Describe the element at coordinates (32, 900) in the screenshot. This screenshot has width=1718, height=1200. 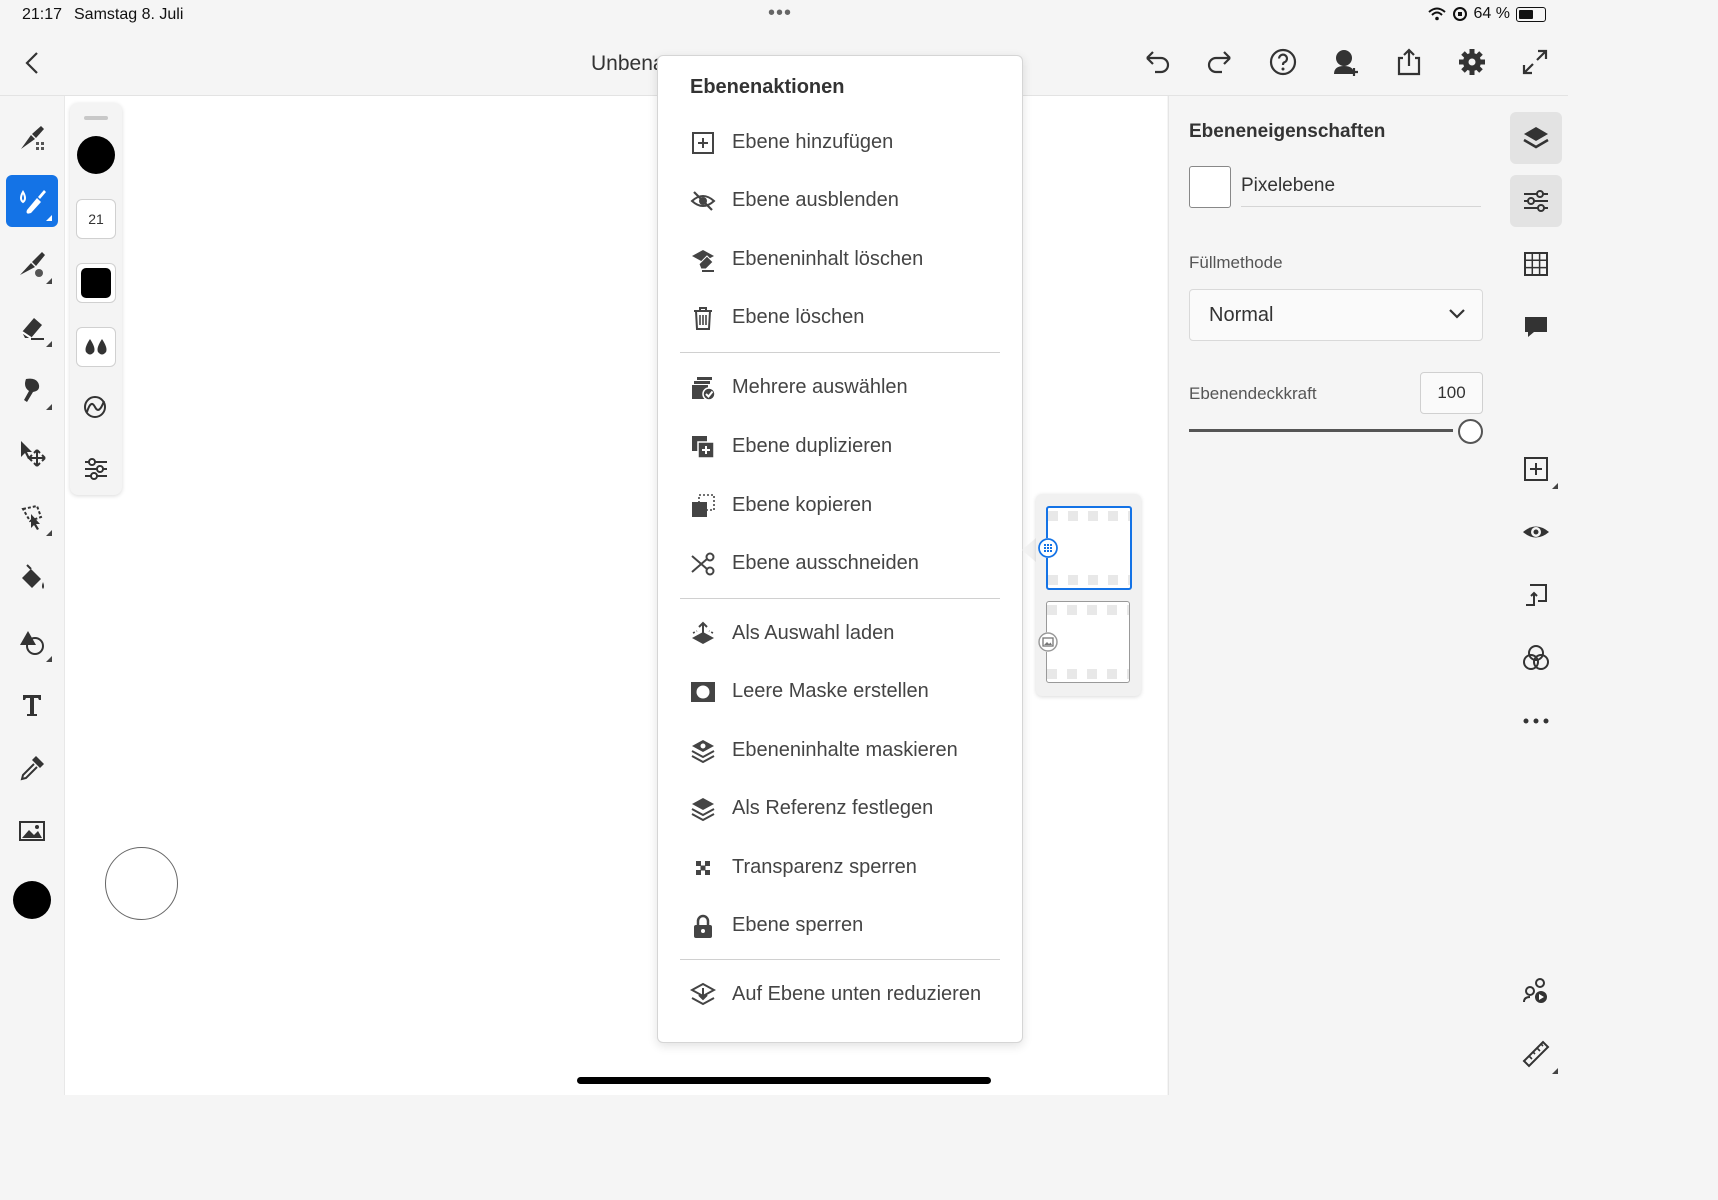
I see `foreground-color-swatch` at that location.